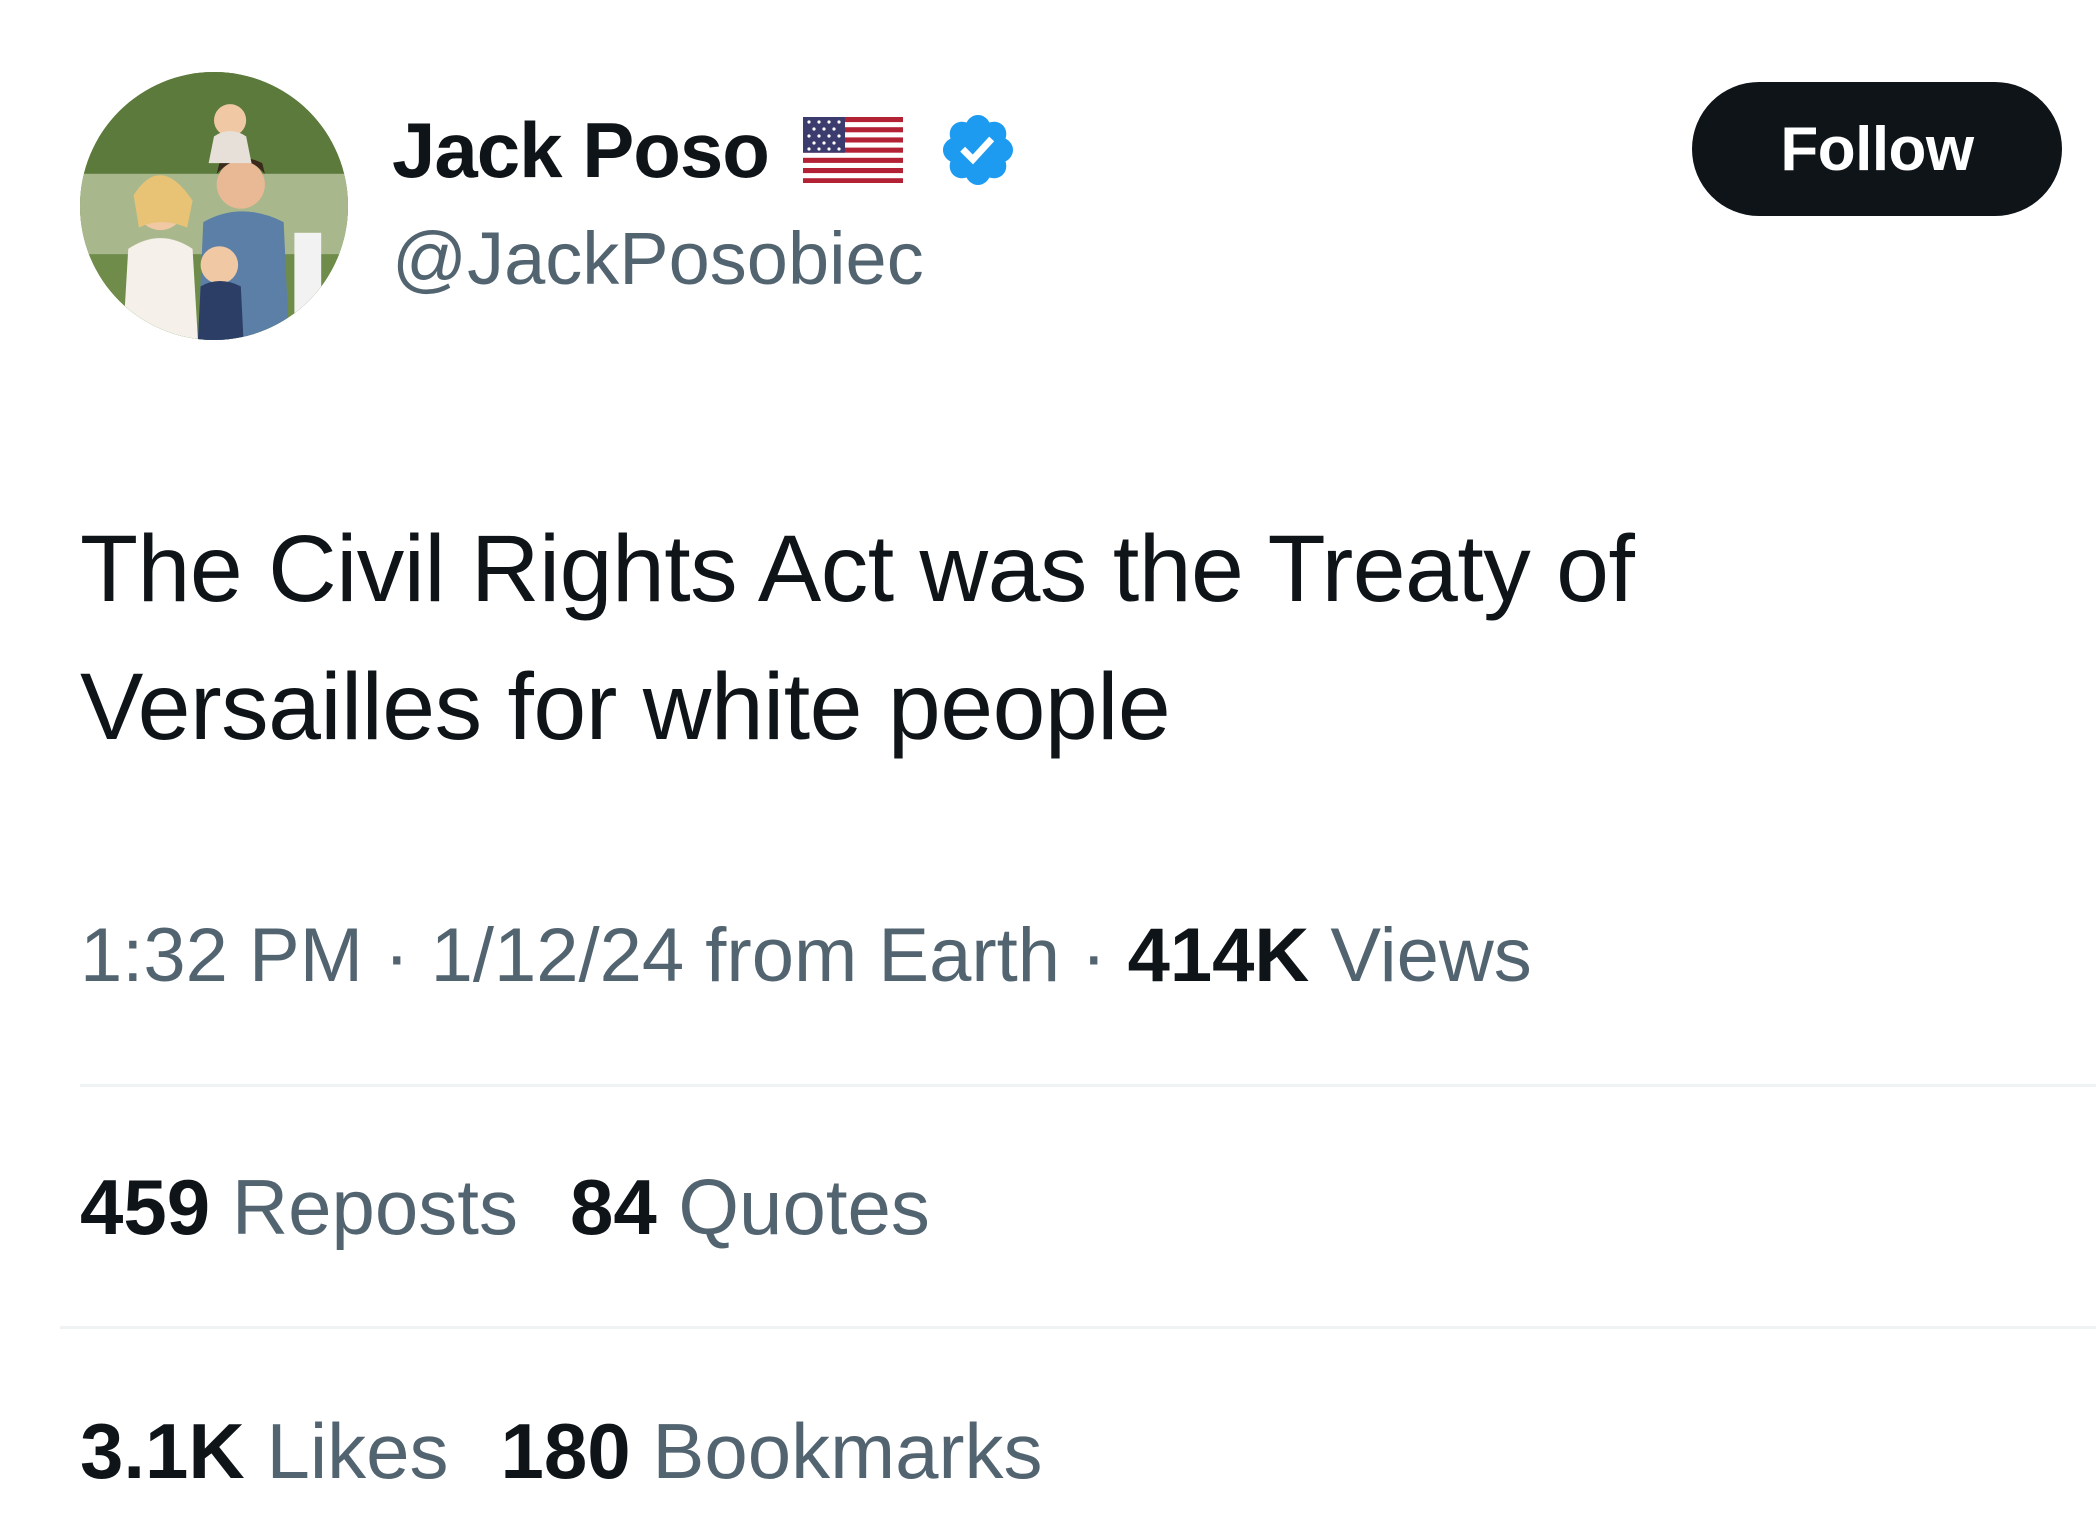 This screenshot has width=2096, height=1528. Describe the element at coordinates (1877, 149) in the screenshot. I see `follow-button: Follow` at that location.